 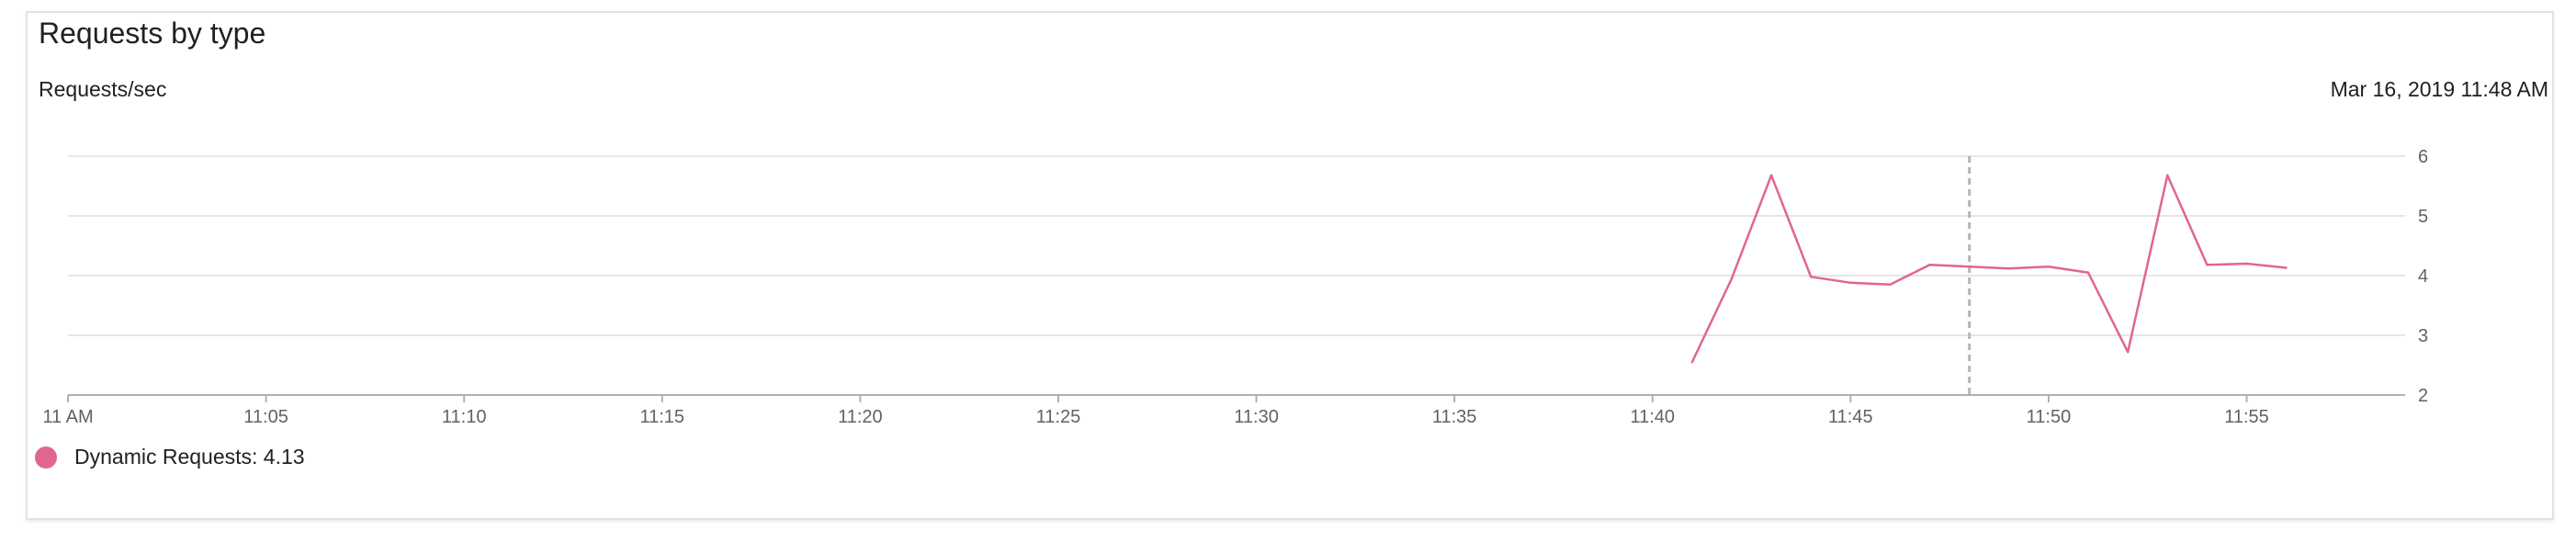 I want to click on x-tick-label: 11:40, so click(x=1652, y=417).